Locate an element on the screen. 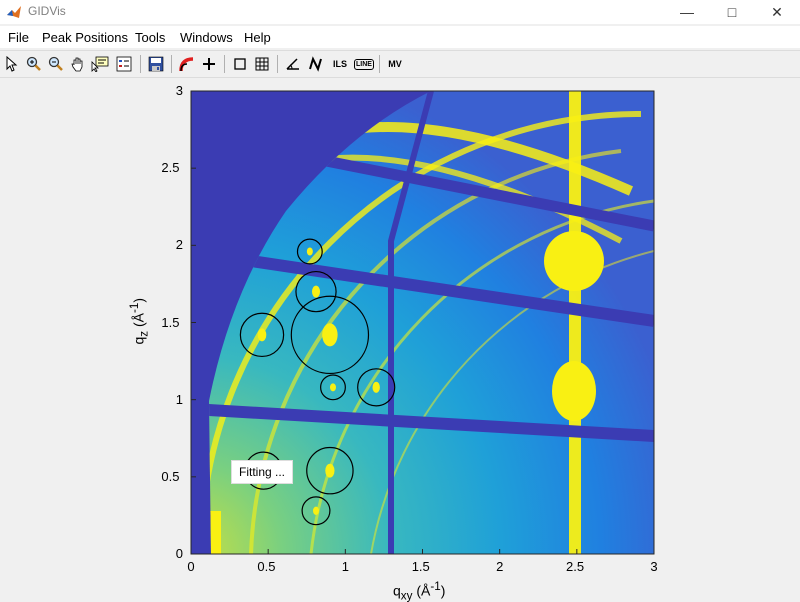 This screenshot has width=800, height=602. zoom-out-icon is located at coordinates (56, 64).